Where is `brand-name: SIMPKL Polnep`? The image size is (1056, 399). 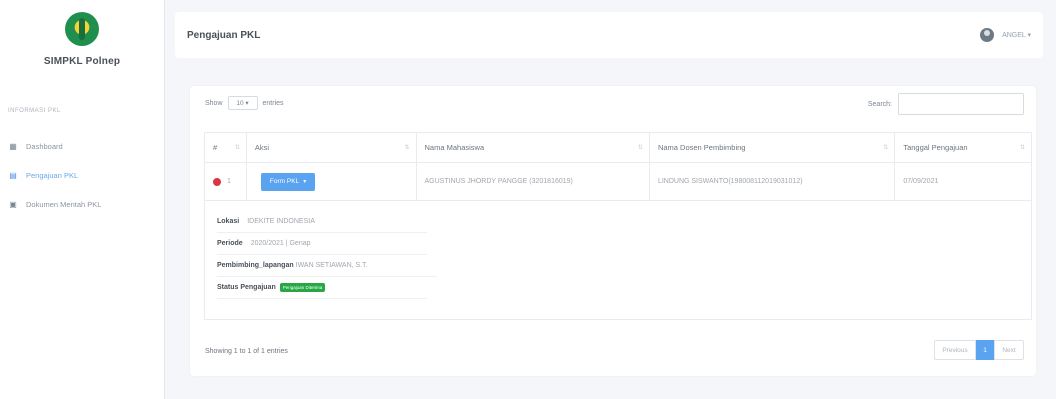 brand-name: SIMPKL Polnep is located at coordinates (82, 61).